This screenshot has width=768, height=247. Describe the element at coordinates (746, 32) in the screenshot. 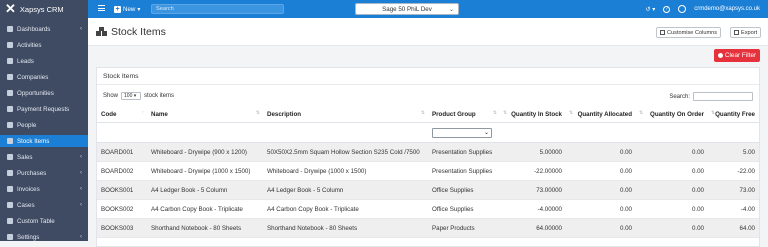

I see `export-button: Export` at that location.